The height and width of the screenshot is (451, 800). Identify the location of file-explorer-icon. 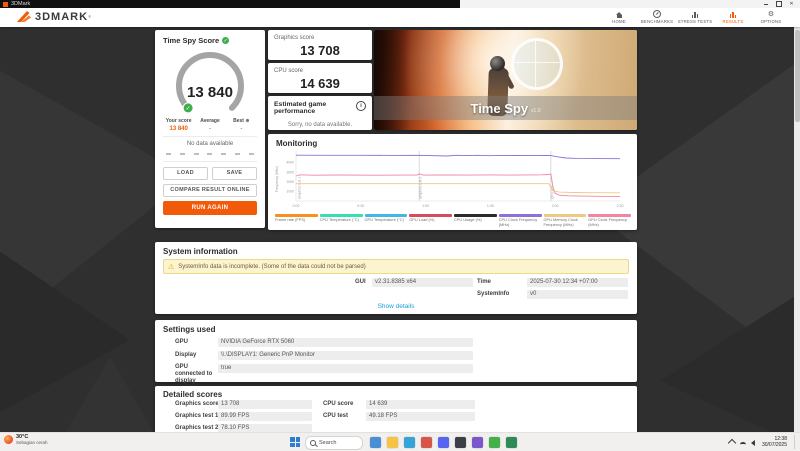
(392, 442).